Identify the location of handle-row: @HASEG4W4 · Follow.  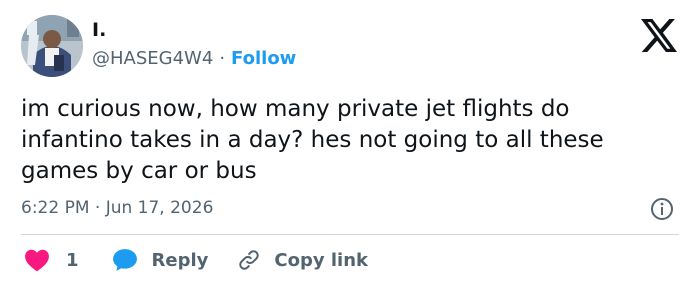
(194, 58).